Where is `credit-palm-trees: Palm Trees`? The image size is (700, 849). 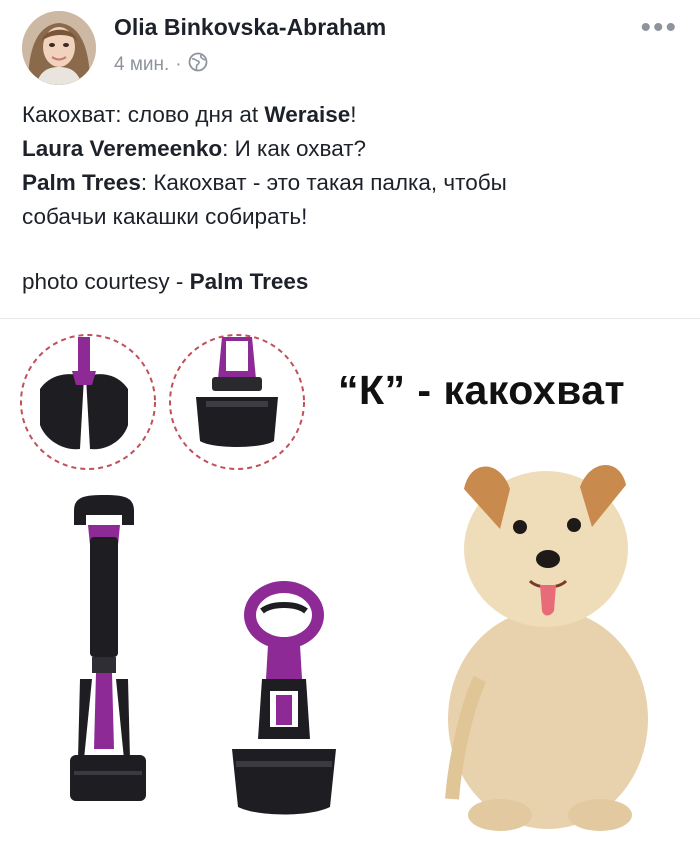 credit-palm-trees: Palm Trees is located at coordinates (249, 281).